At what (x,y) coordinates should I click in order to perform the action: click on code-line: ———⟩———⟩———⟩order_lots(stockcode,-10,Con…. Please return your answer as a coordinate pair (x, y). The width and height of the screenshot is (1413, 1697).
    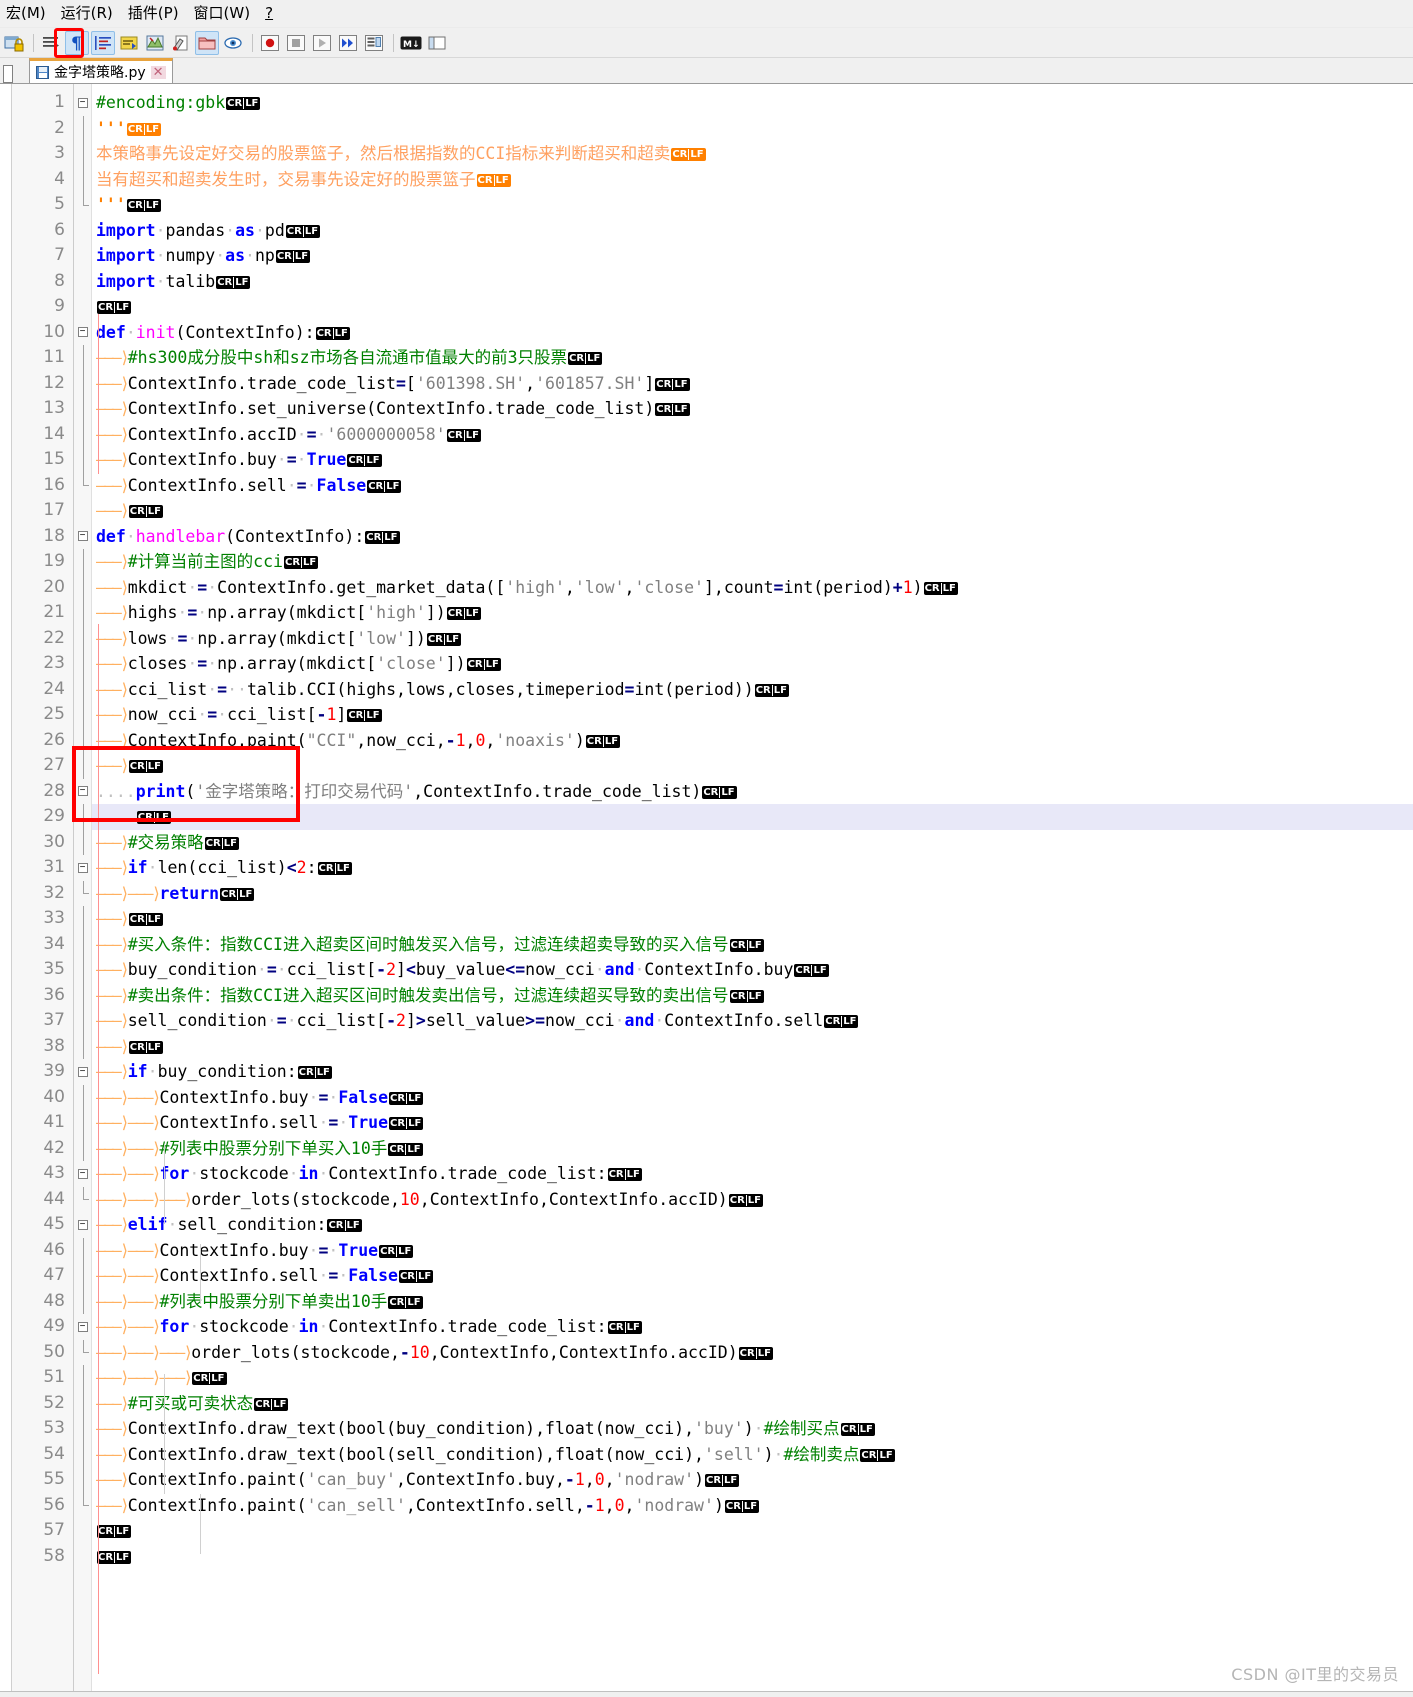
    Looking at the image, I should click on (752, 1353).